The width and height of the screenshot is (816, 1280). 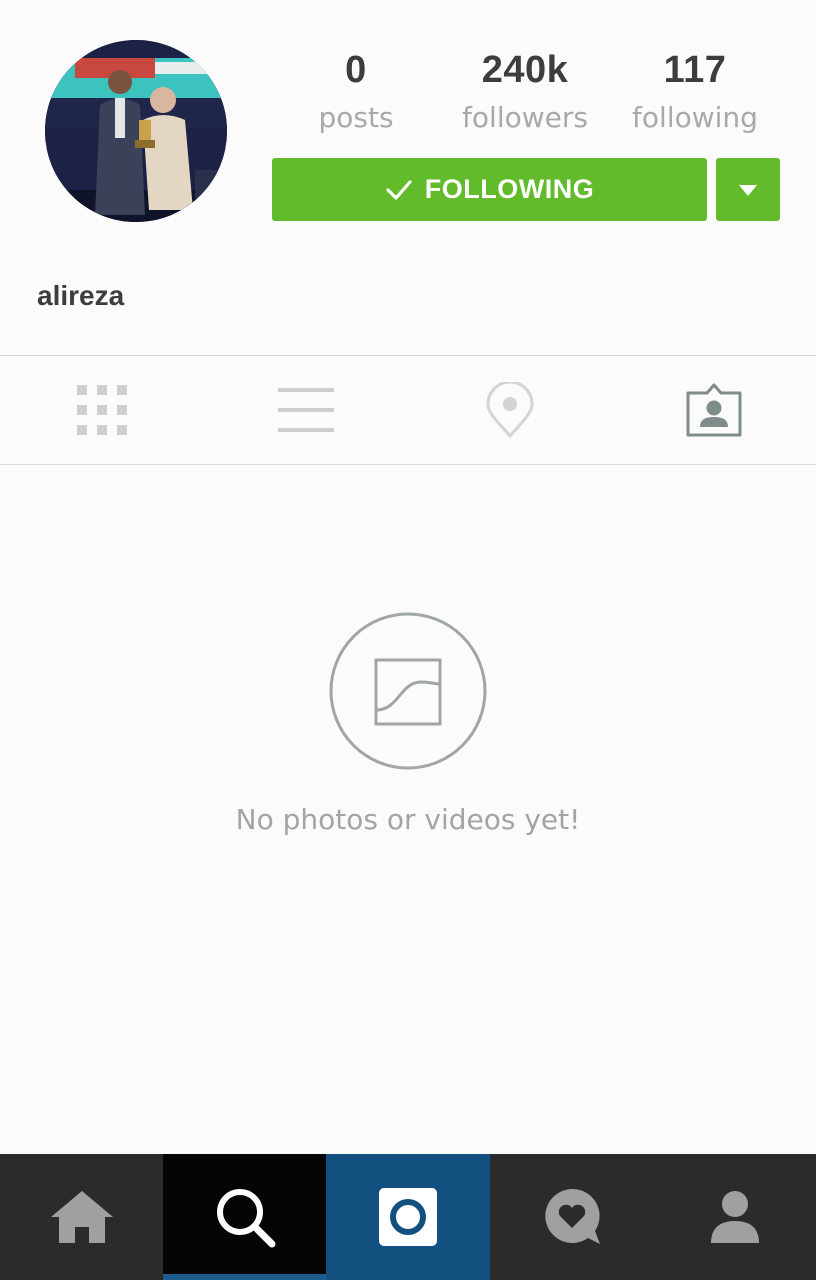 What do you see at coordinates (408, 464) in the screenshot?
I see `divider-bottom` at bounding box center [408, 464].